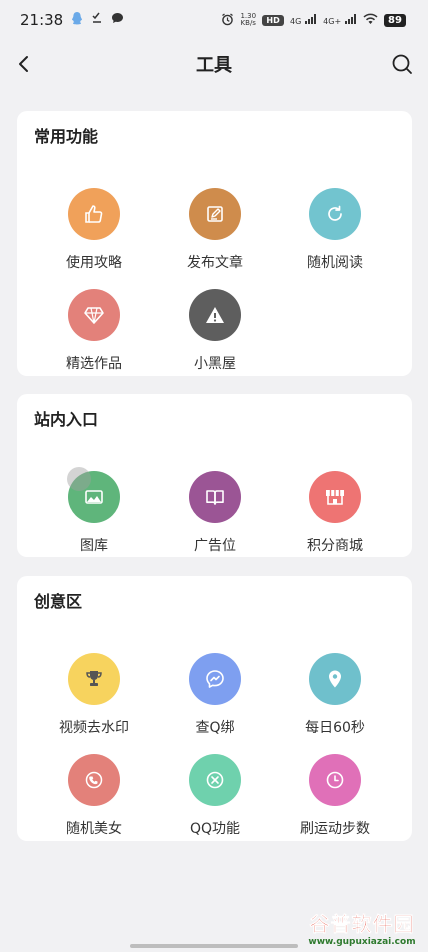 Image resolution: width=428 pixels, height=952 pixels. Describe the element at coordinates (303, 20) in the screenshot. I see `signal-4g: 4G` at that location.